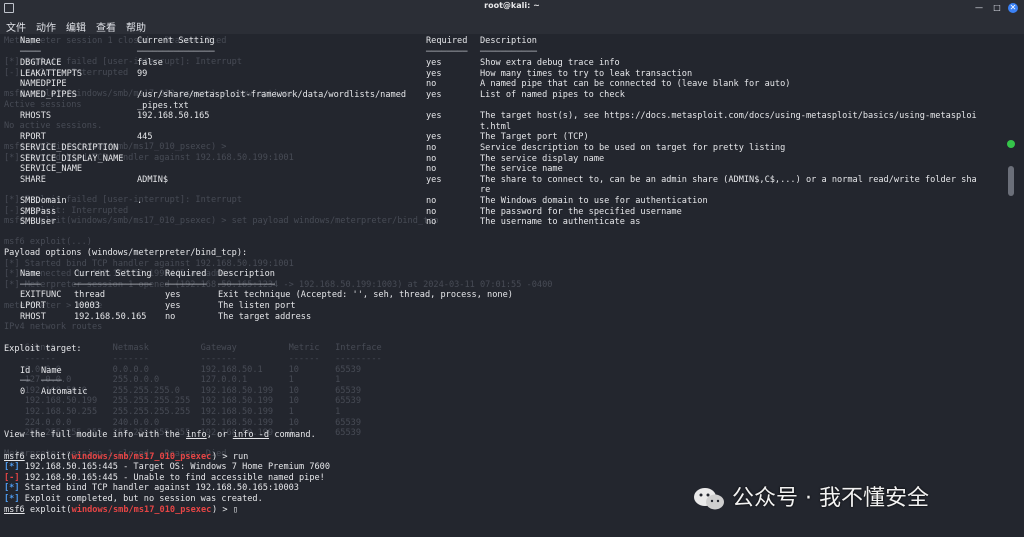 The height and width of the screenshot is (537, 1024). Describe the element at coordinates (292, 435) in the screenshot. I see `info-text: command.` at that location.